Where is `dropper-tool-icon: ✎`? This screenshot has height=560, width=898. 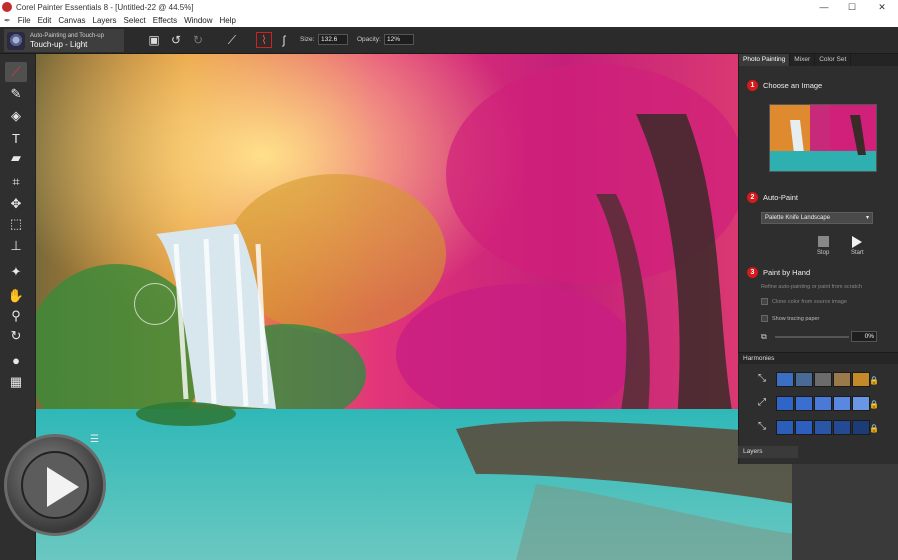
dropper-tool-icon: ✎ is located at coordinates (16, 94).